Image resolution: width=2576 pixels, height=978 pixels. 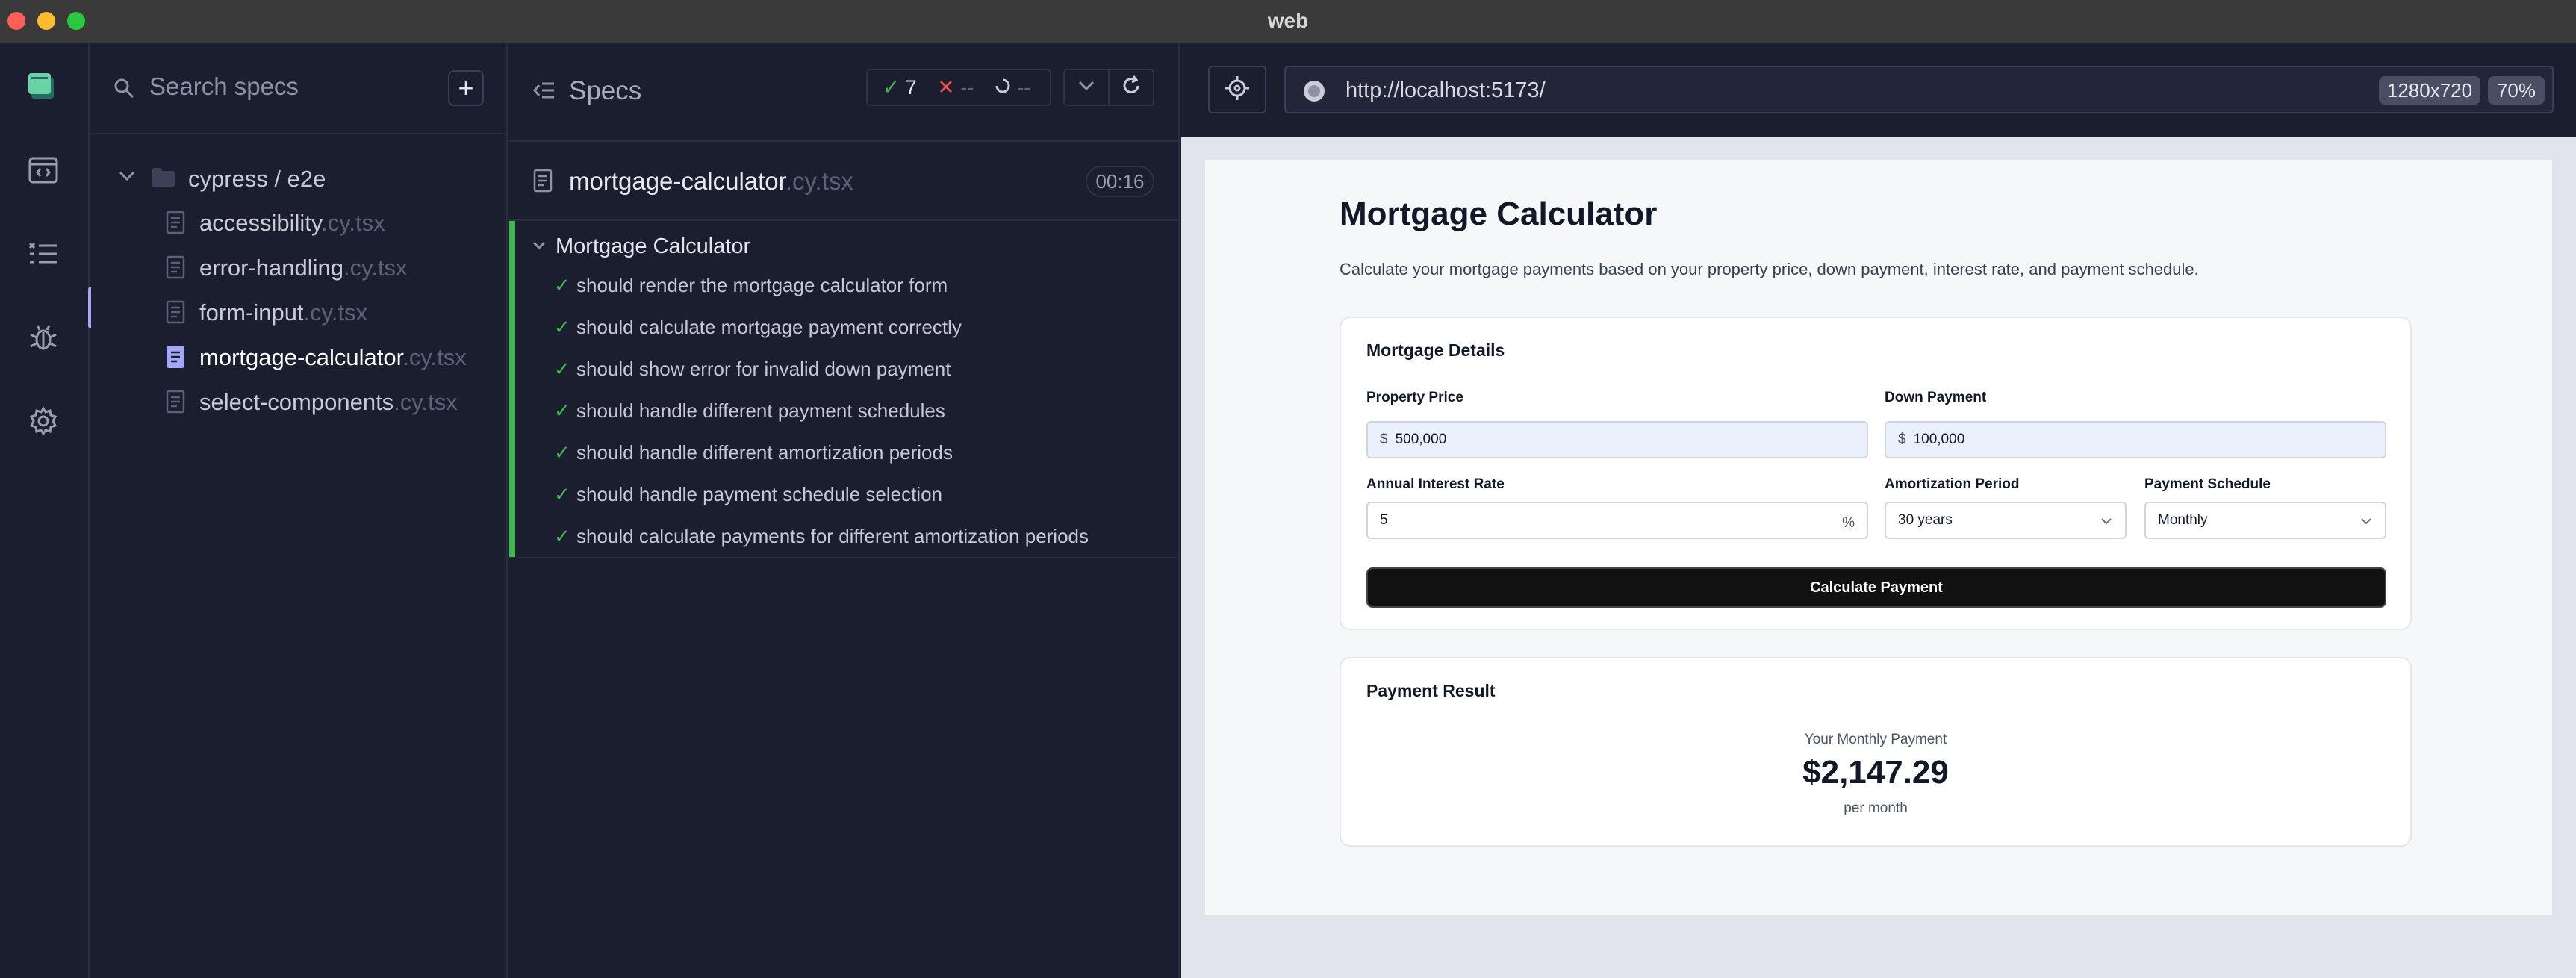 I want to click on payment-schedule-label: Payment Schedule, so click(x=2207, y=484).